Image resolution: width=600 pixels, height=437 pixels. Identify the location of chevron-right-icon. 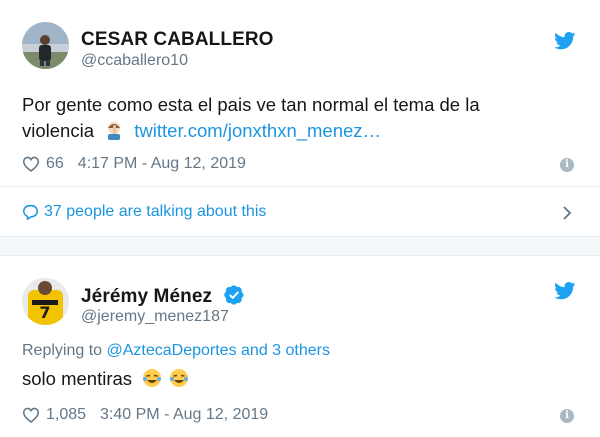
(567, 213).